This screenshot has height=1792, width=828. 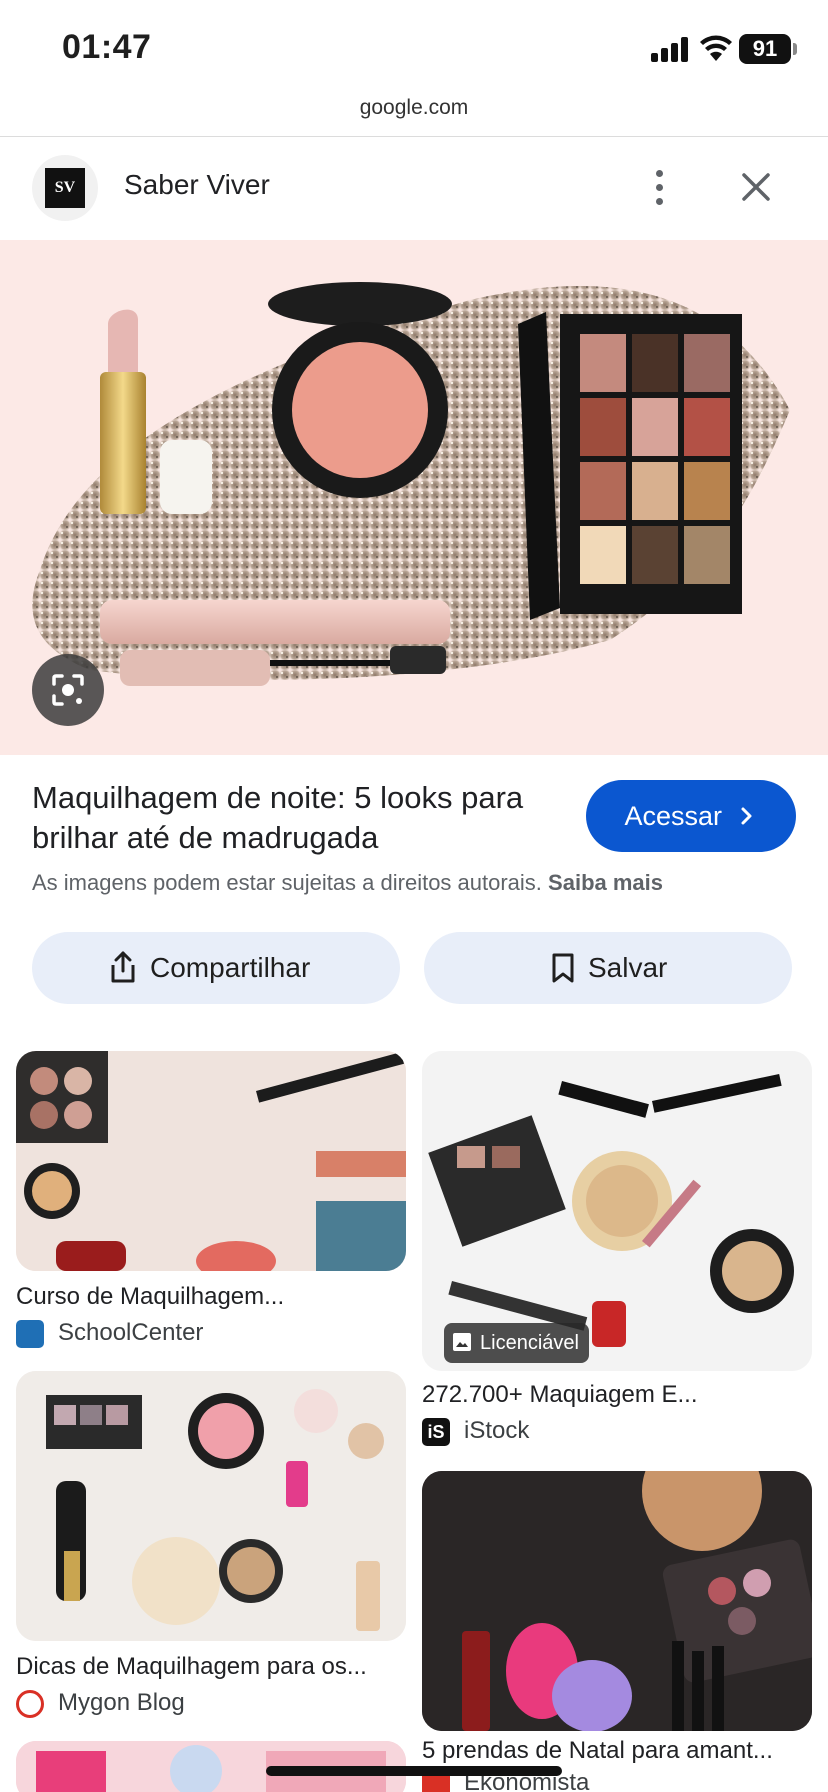 I want to click on image-icon, so click(x=462, y=1342).